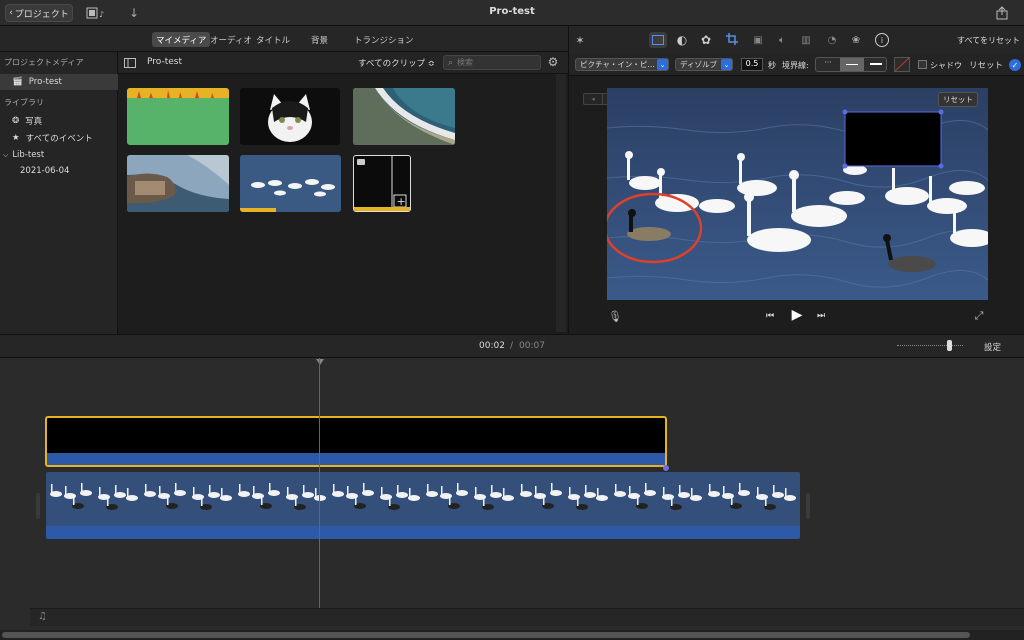  Describe the element at coordinates (384, 39) in the screenshot. I see `tab-transitions: トランジション` at that location.